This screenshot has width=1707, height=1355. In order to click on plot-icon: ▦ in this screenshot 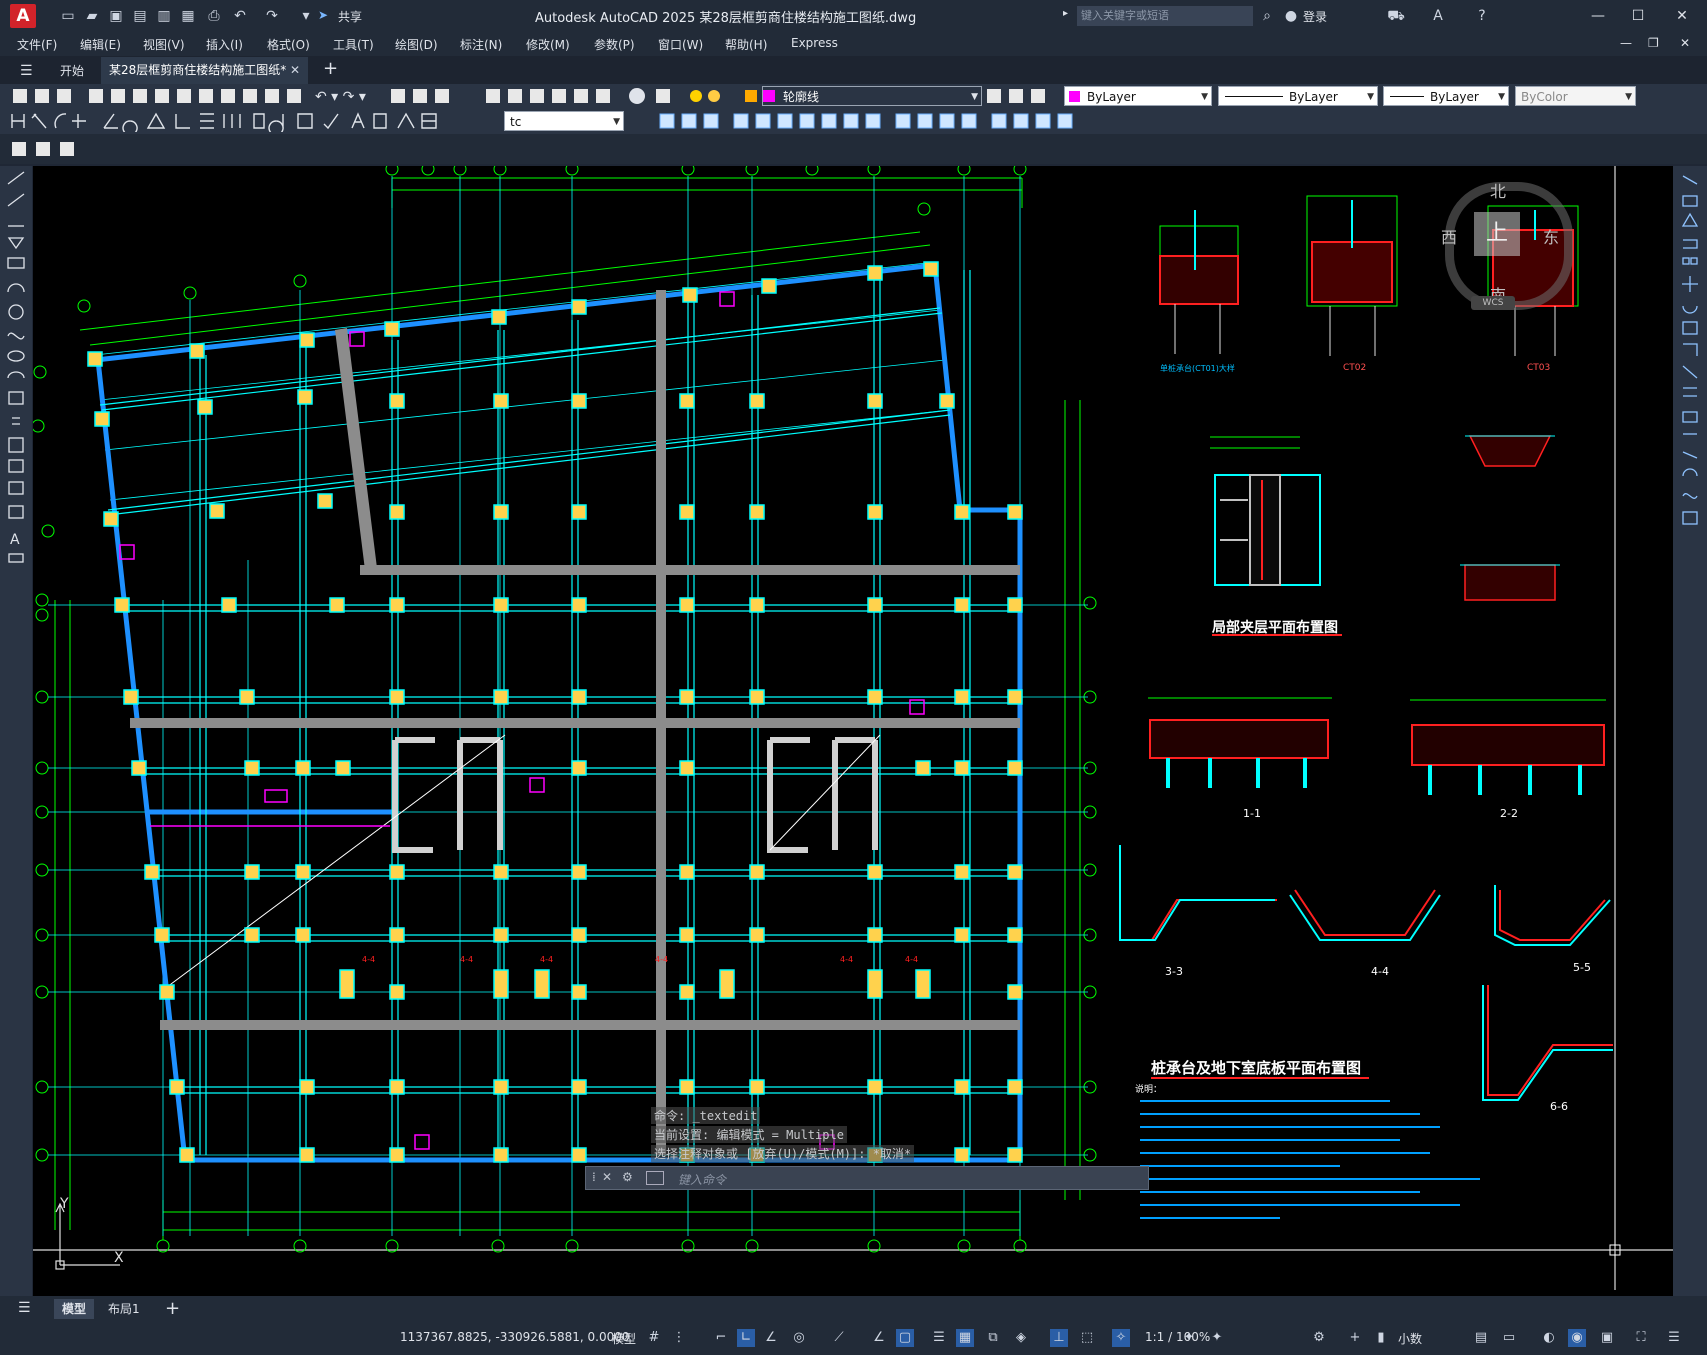, I will do `click(188, 16)`.